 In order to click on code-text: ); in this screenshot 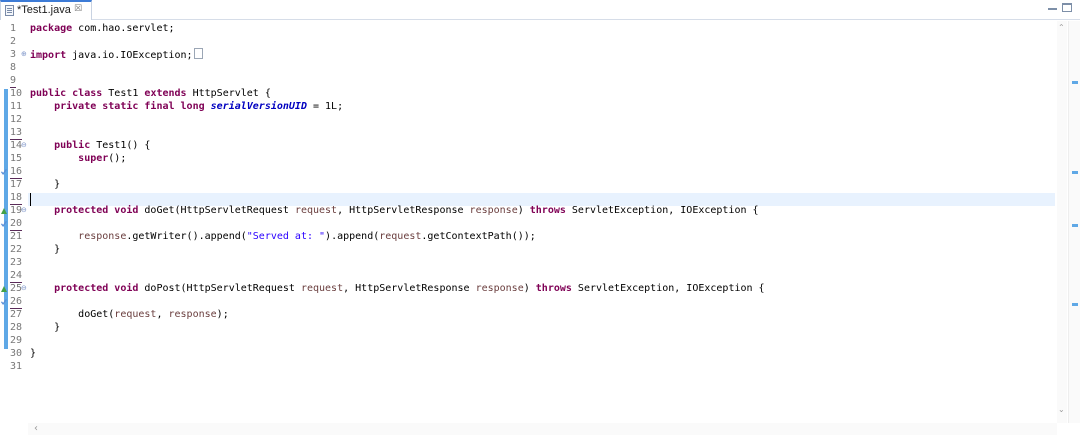, I will do `click(222, 314)`.